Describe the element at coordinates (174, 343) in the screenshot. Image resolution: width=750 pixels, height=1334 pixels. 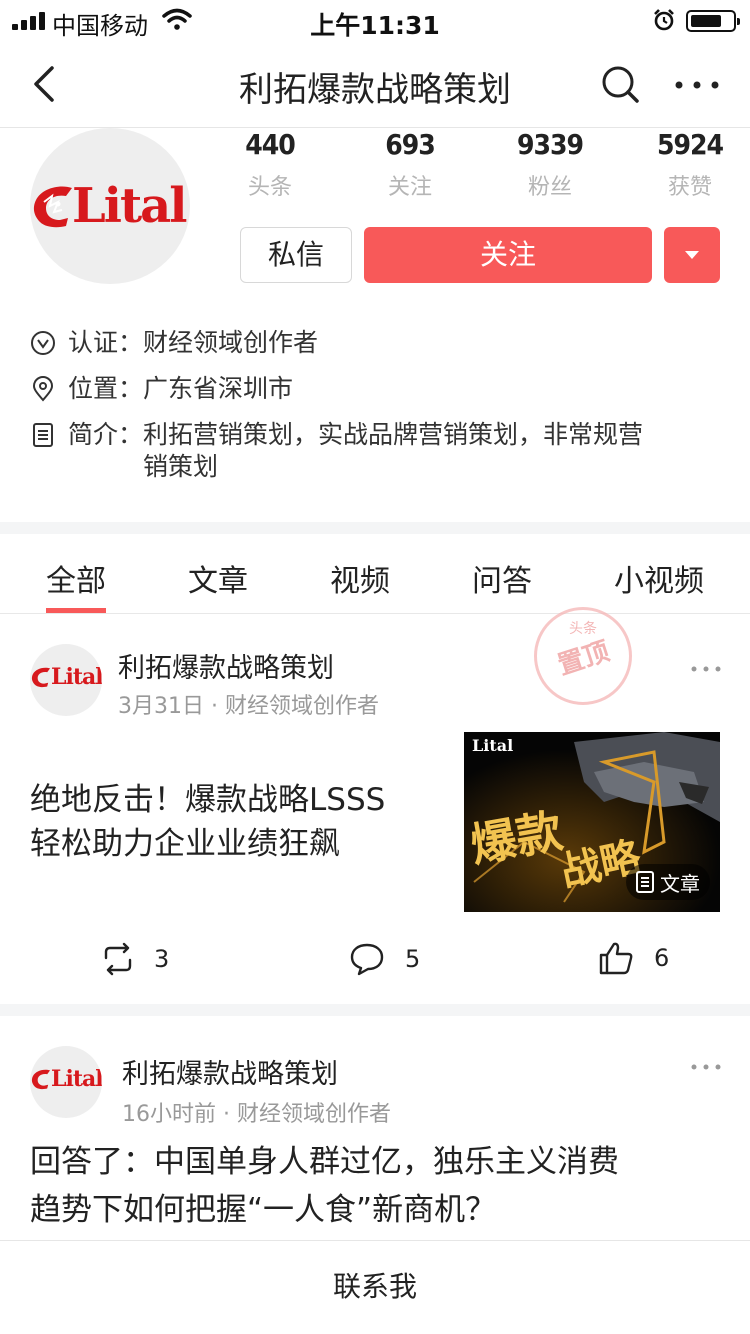
I see `info-certification: 认证： 财经领域创作者` at that location.